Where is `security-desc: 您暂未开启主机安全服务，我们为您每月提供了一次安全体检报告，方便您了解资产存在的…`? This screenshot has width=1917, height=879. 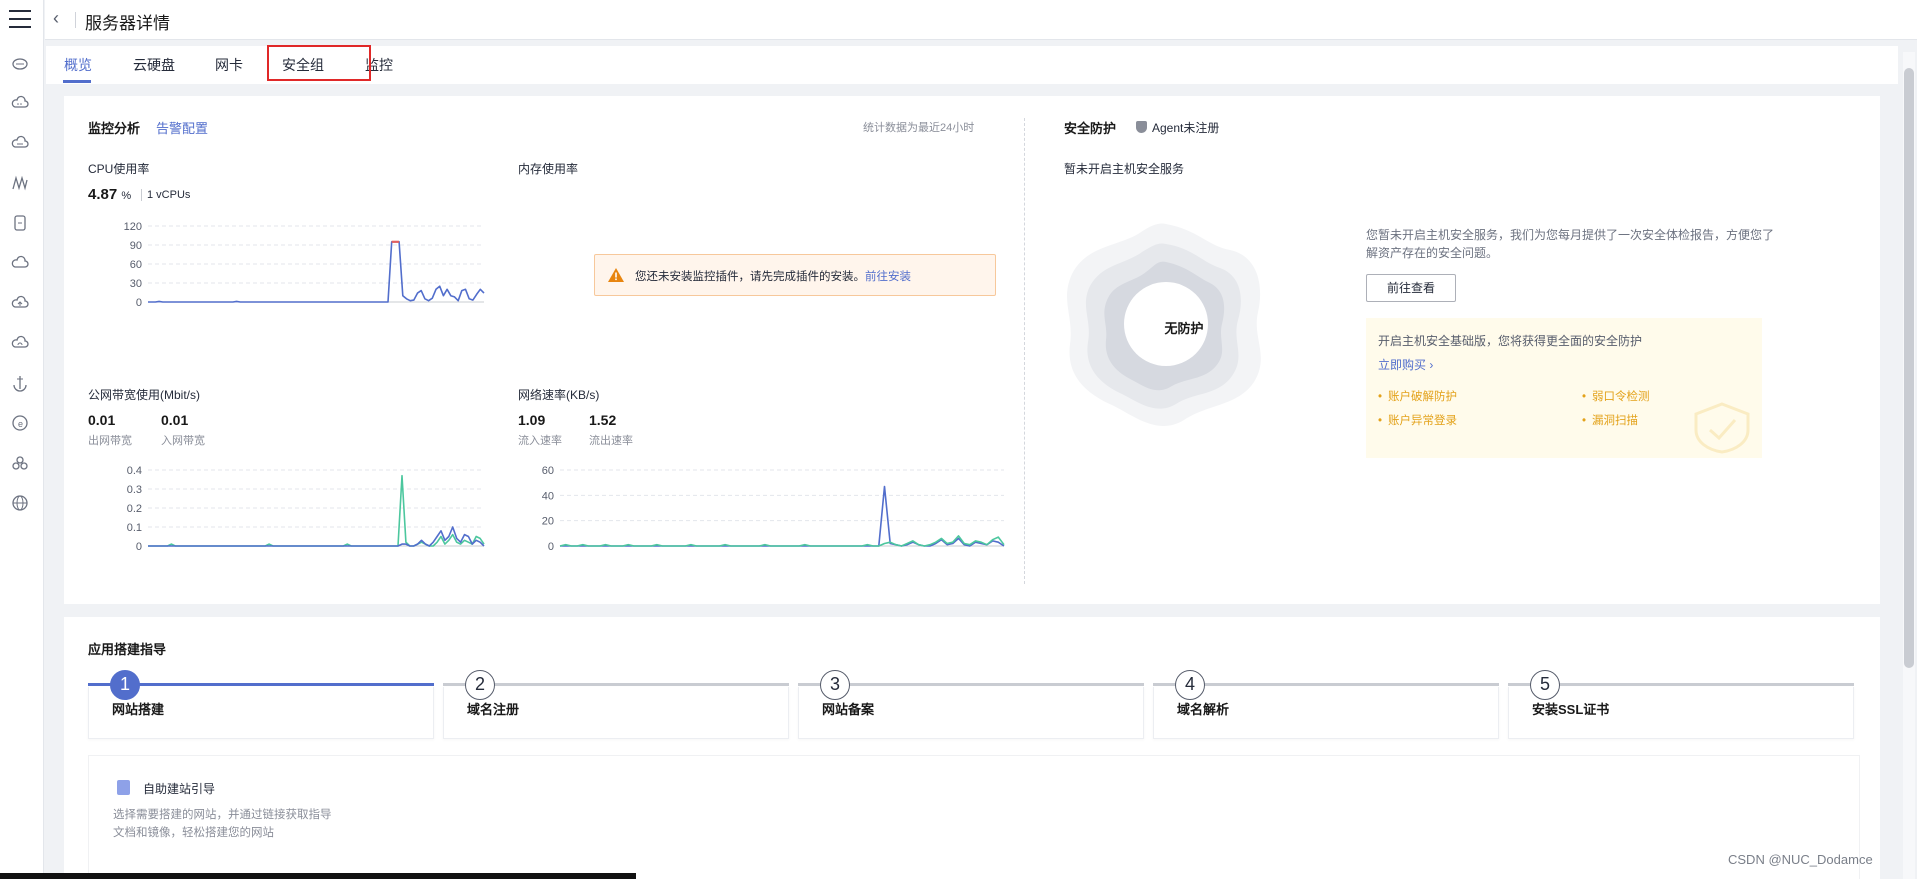 security-desc: 您暂未开启主机安全服务，我们为您每月提供了一次安全体检报告，方便您了解资产存在的… is located at coordinates (1570, 244).